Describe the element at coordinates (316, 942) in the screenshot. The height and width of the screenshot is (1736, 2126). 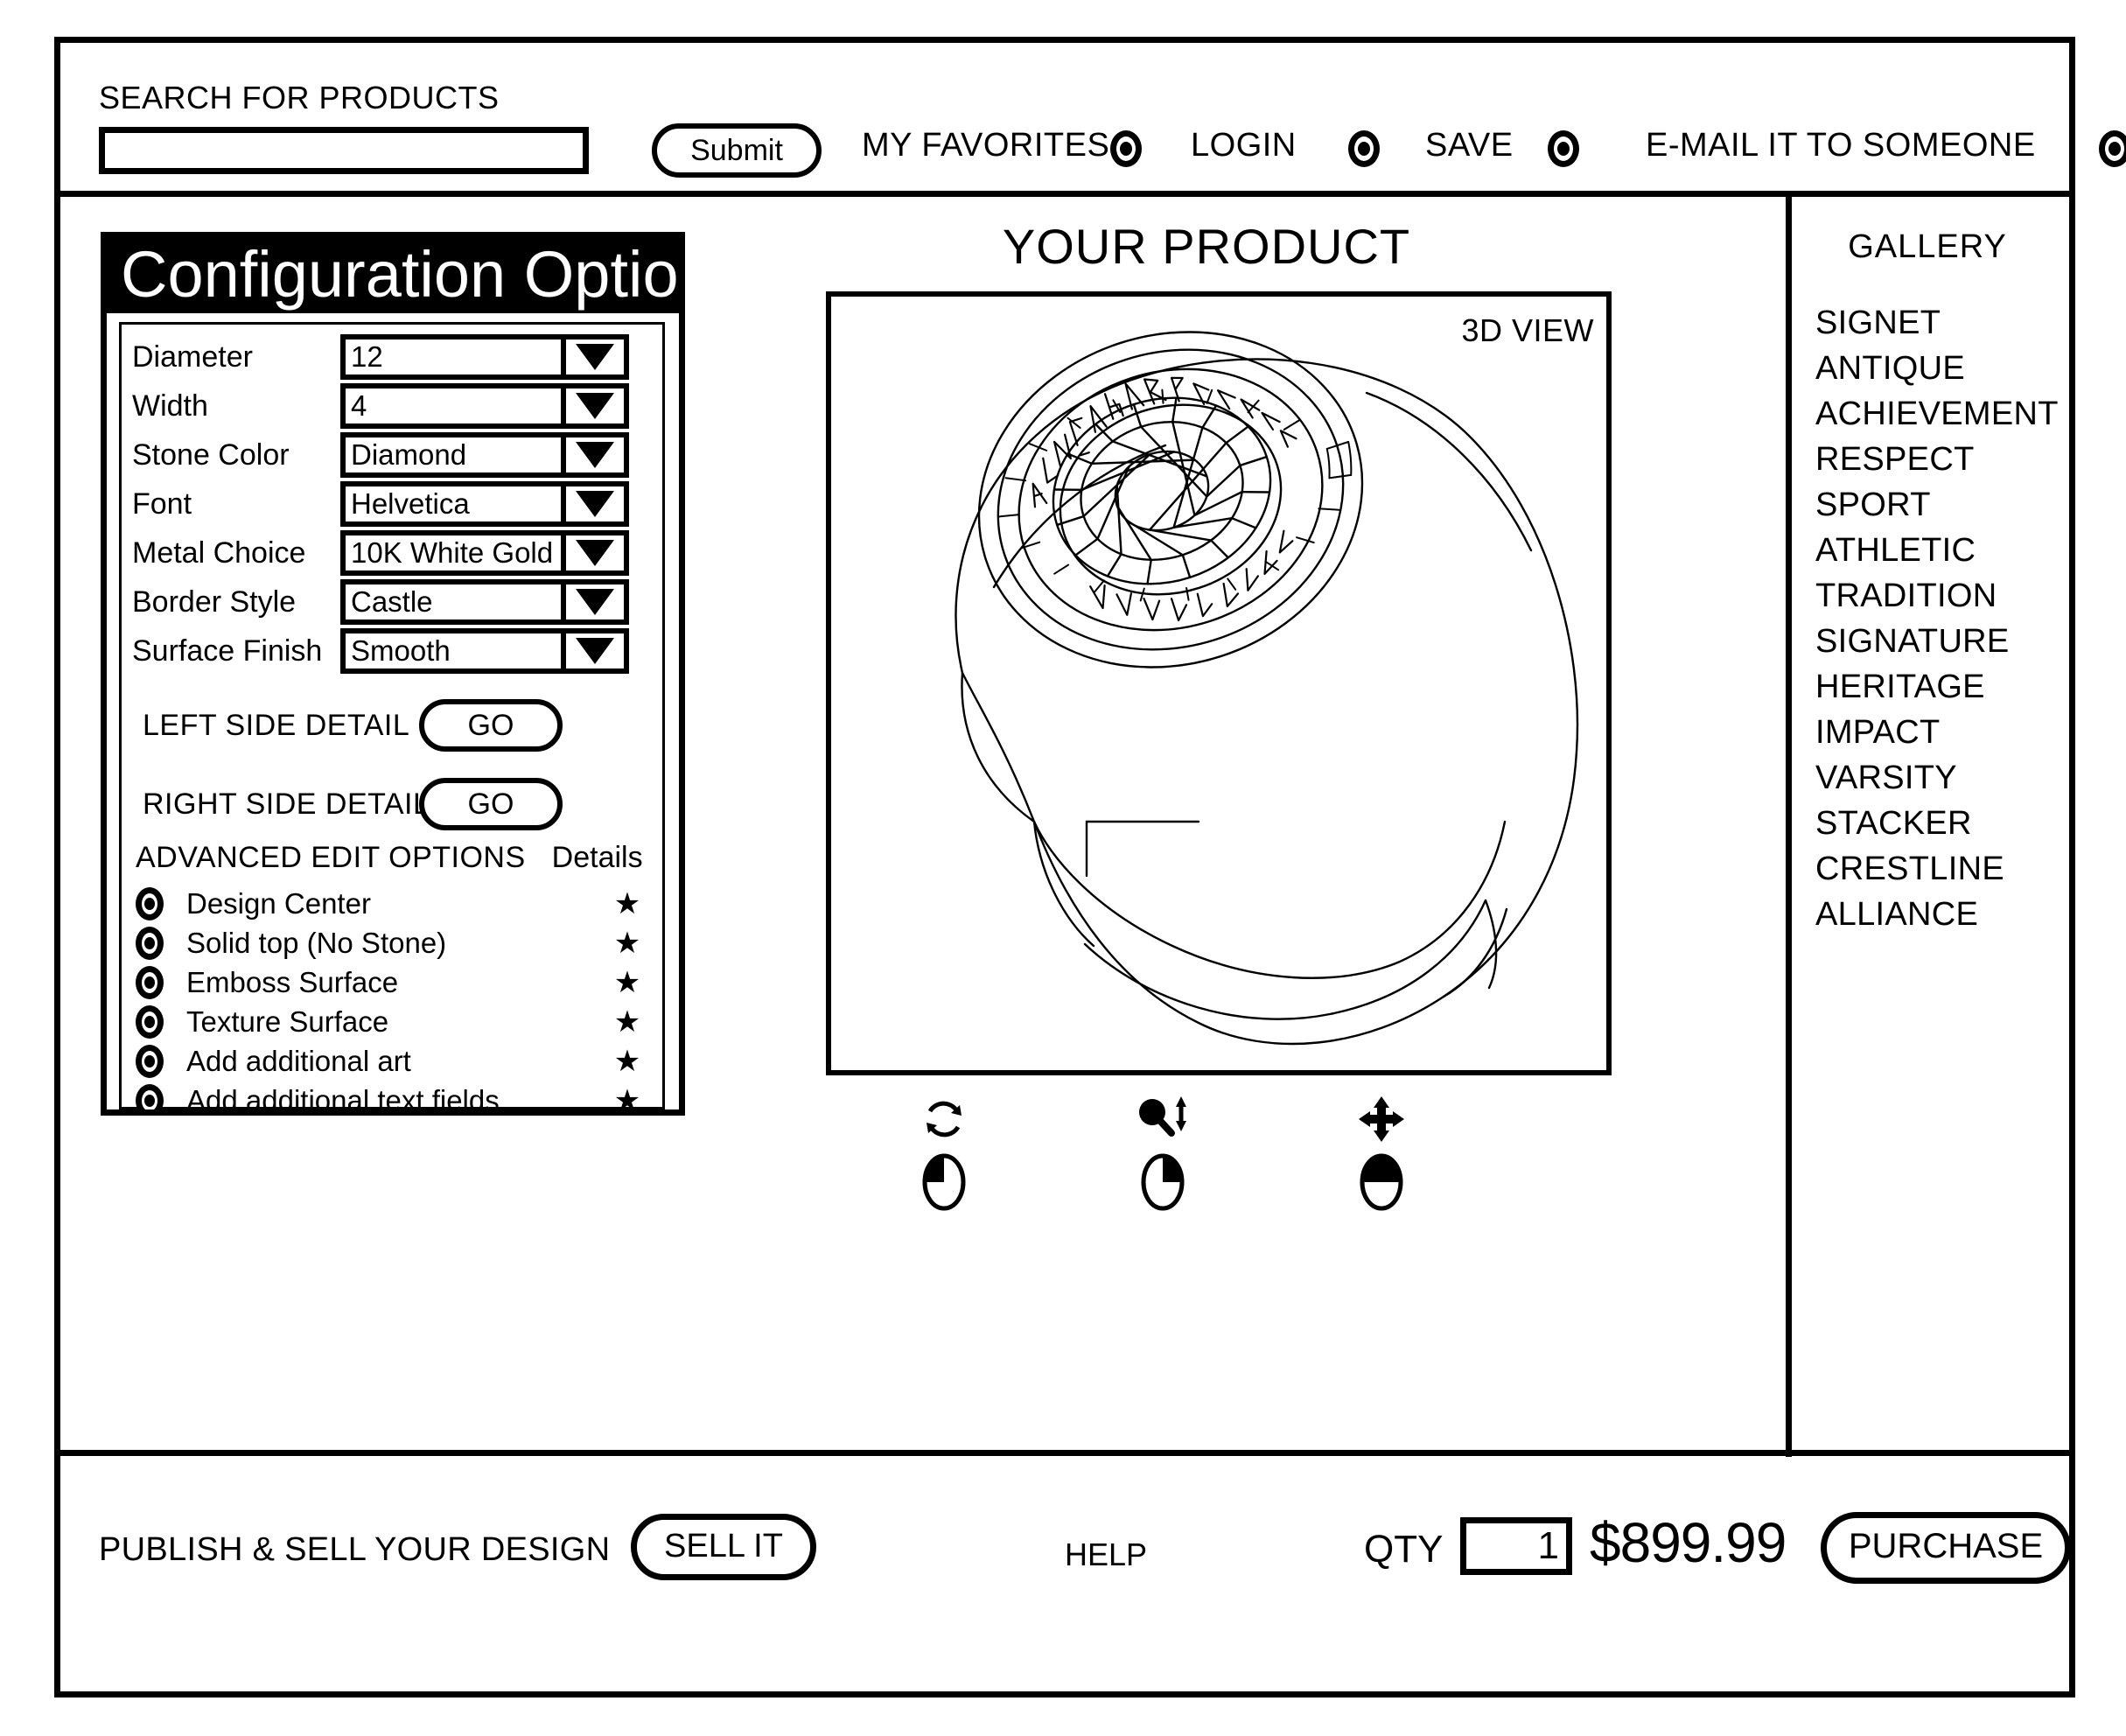
I see `advanced-option-label: Solid top (No Stone)` at that location.